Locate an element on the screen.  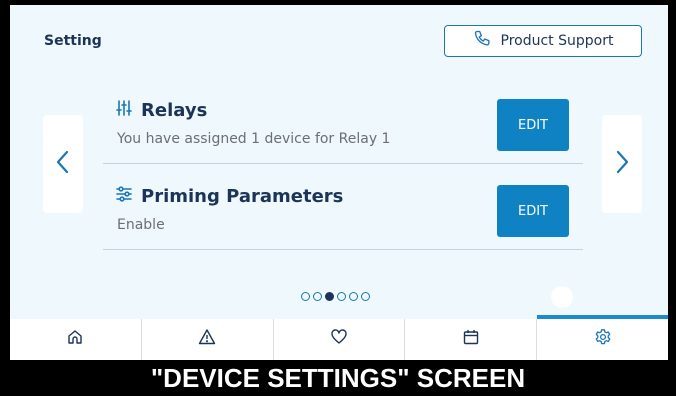
home-icon is located at coordinates (75, 339).